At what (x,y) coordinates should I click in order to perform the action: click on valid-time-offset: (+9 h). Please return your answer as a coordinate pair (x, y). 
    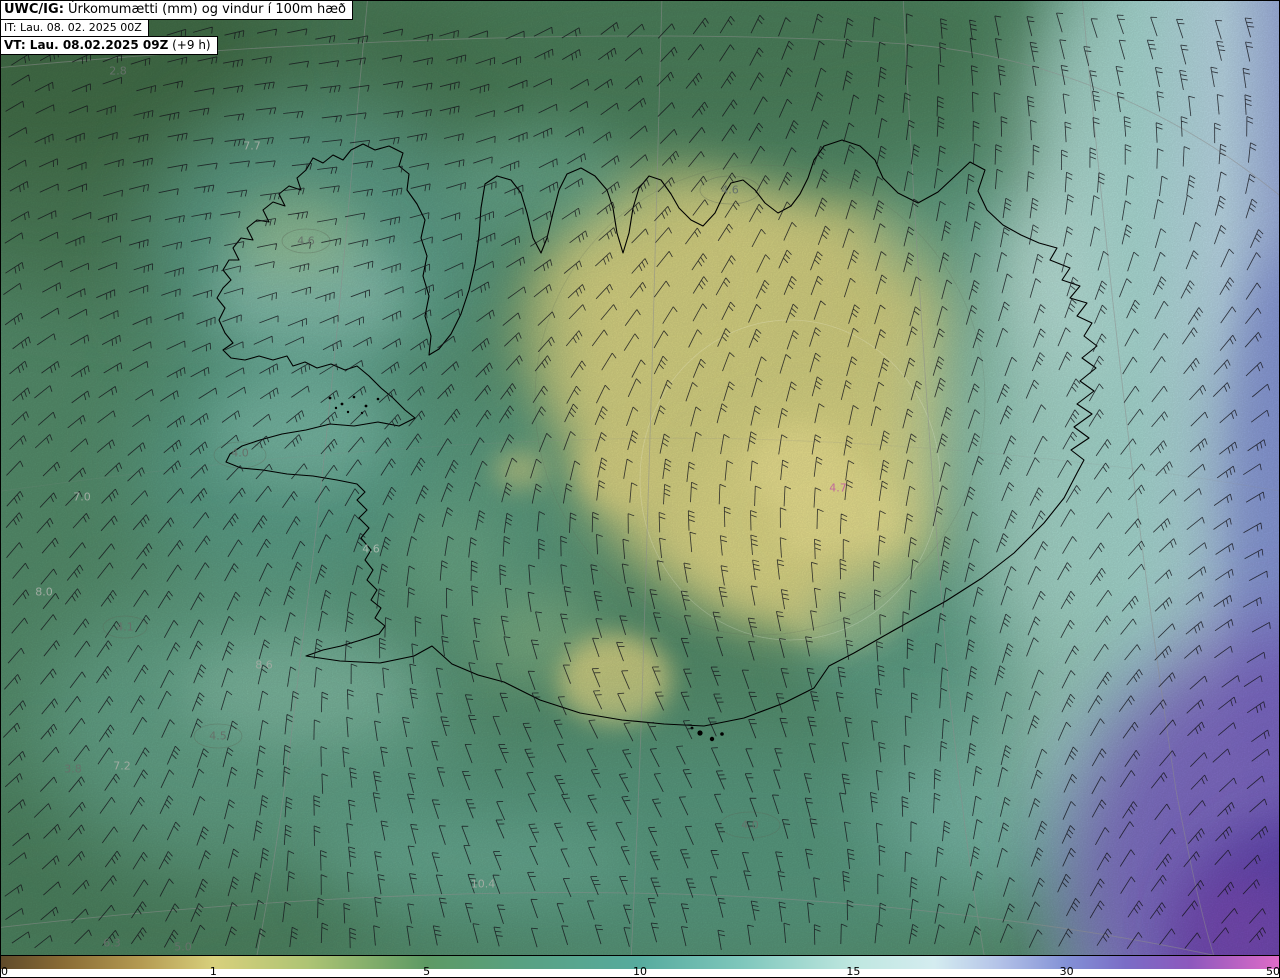
    Looking at the image, I should click on (189, 45).